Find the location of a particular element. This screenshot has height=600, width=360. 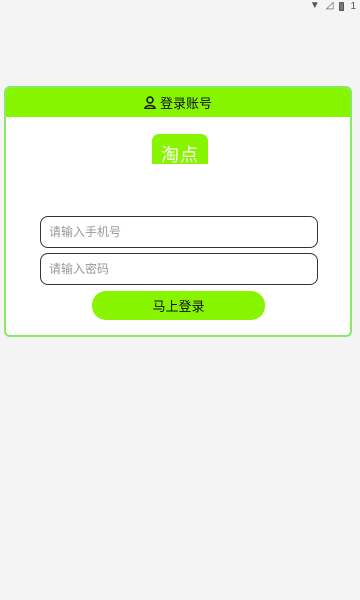

battery-icon is located at coordinates (342, 6).